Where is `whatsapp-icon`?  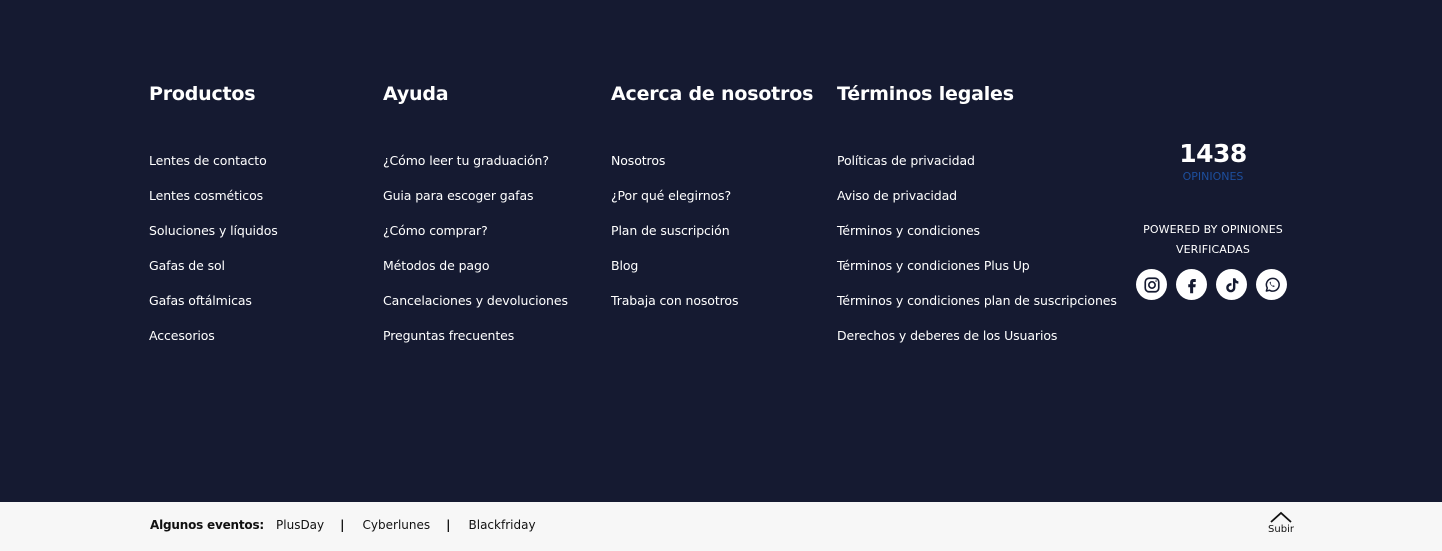
whatsapp-icon is located at coordinates (1272, 284).